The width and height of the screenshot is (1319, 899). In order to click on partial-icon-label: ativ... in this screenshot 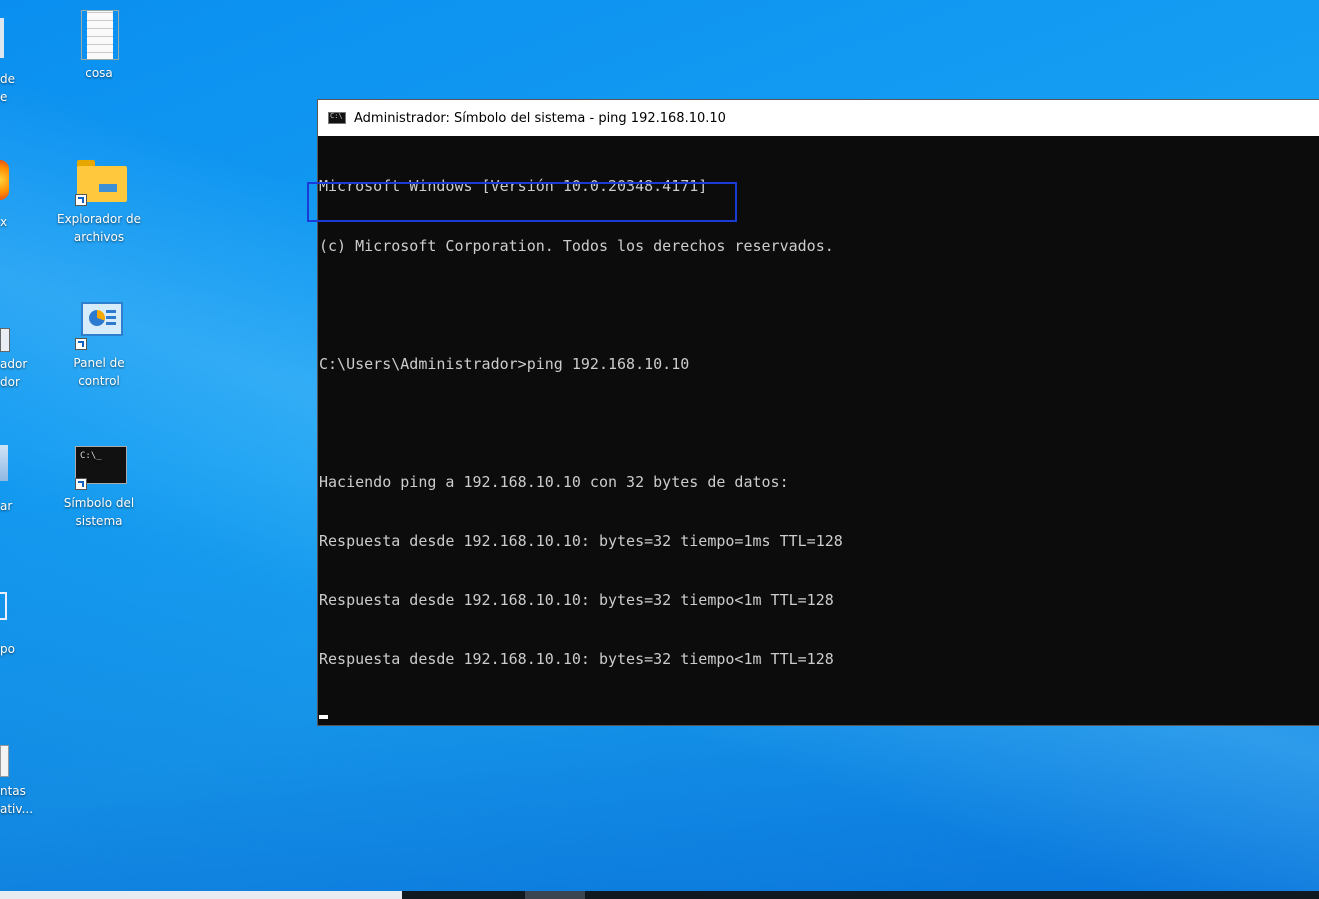, I will do `click(16, 809)`.